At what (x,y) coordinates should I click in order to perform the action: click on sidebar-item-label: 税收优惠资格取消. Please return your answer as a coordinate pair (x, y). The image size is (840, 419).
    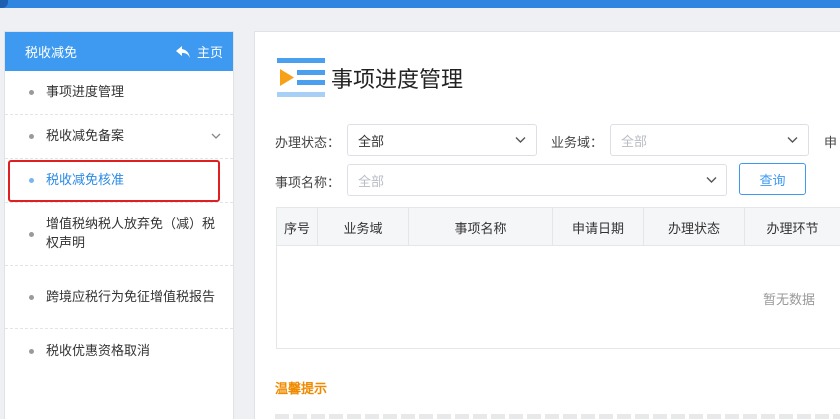
    Looking at the image, I should click on (98, 351).